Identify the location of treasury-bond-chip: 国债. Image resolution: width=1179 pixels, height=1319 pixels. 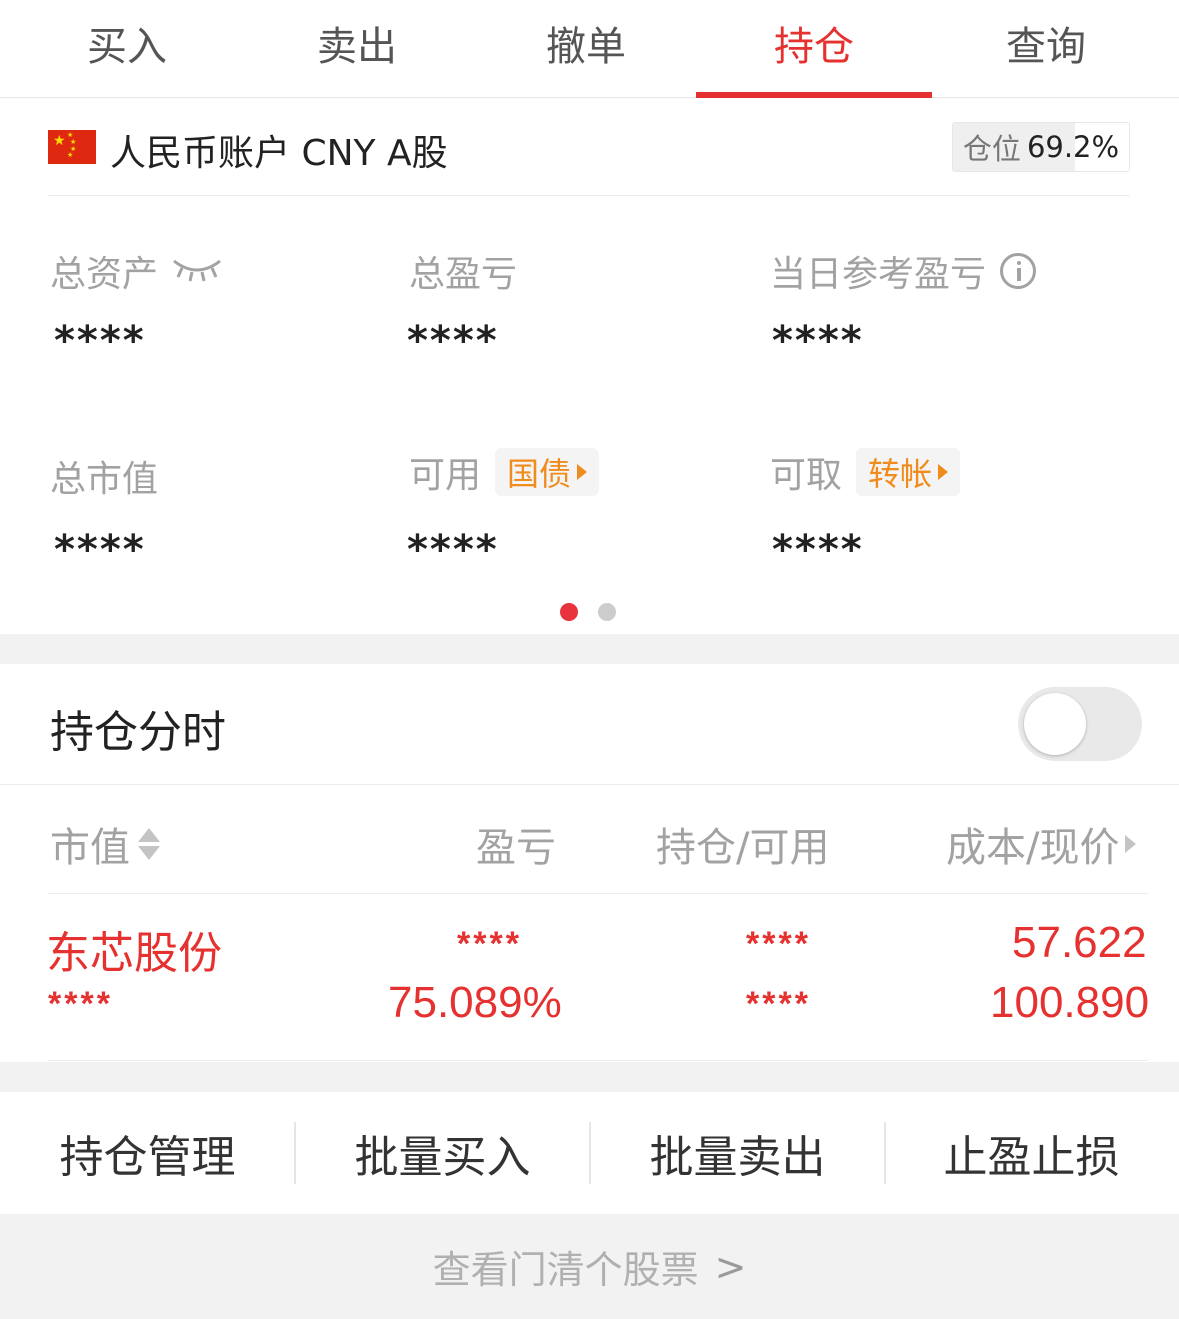
(547, 472).